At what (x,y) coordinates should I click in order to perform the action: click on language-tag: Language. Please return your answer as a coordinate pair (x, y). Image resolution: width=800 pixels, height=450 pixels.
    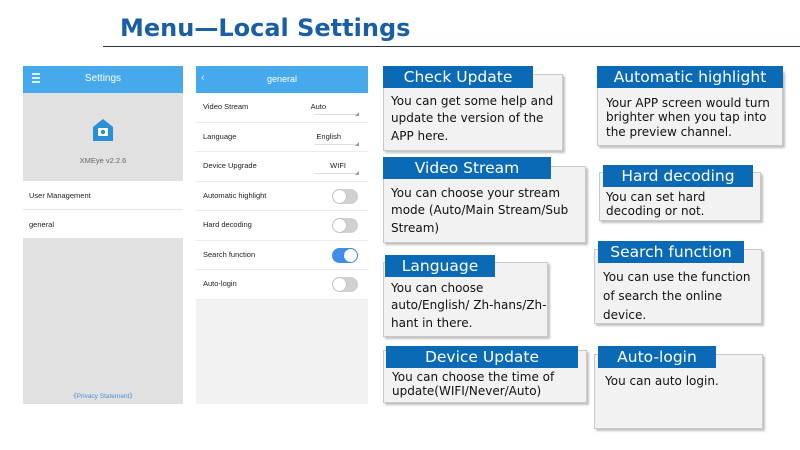
    Looking at the image, I should click on (440, 266).